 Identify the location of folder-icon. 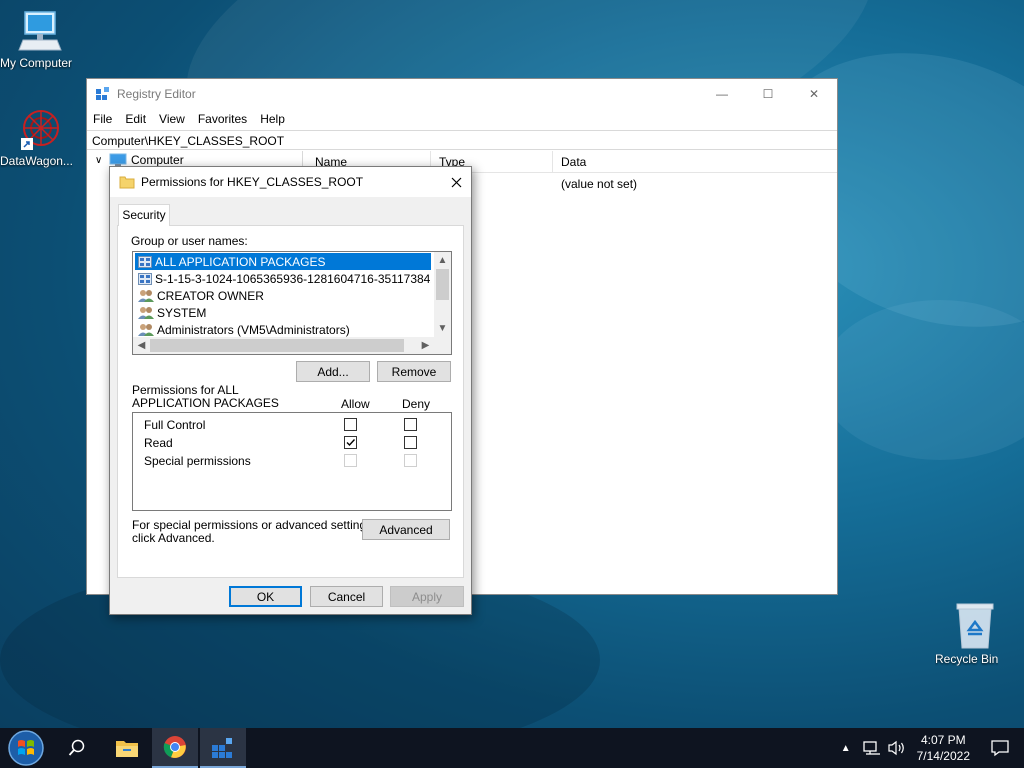
(127, 182).